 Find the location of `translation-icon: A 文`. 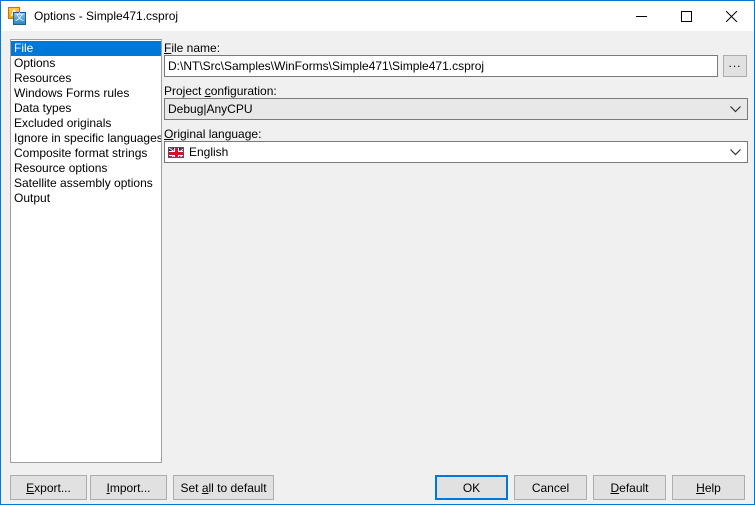

translation-icon: A 文 is located at coordinates (17, 16).